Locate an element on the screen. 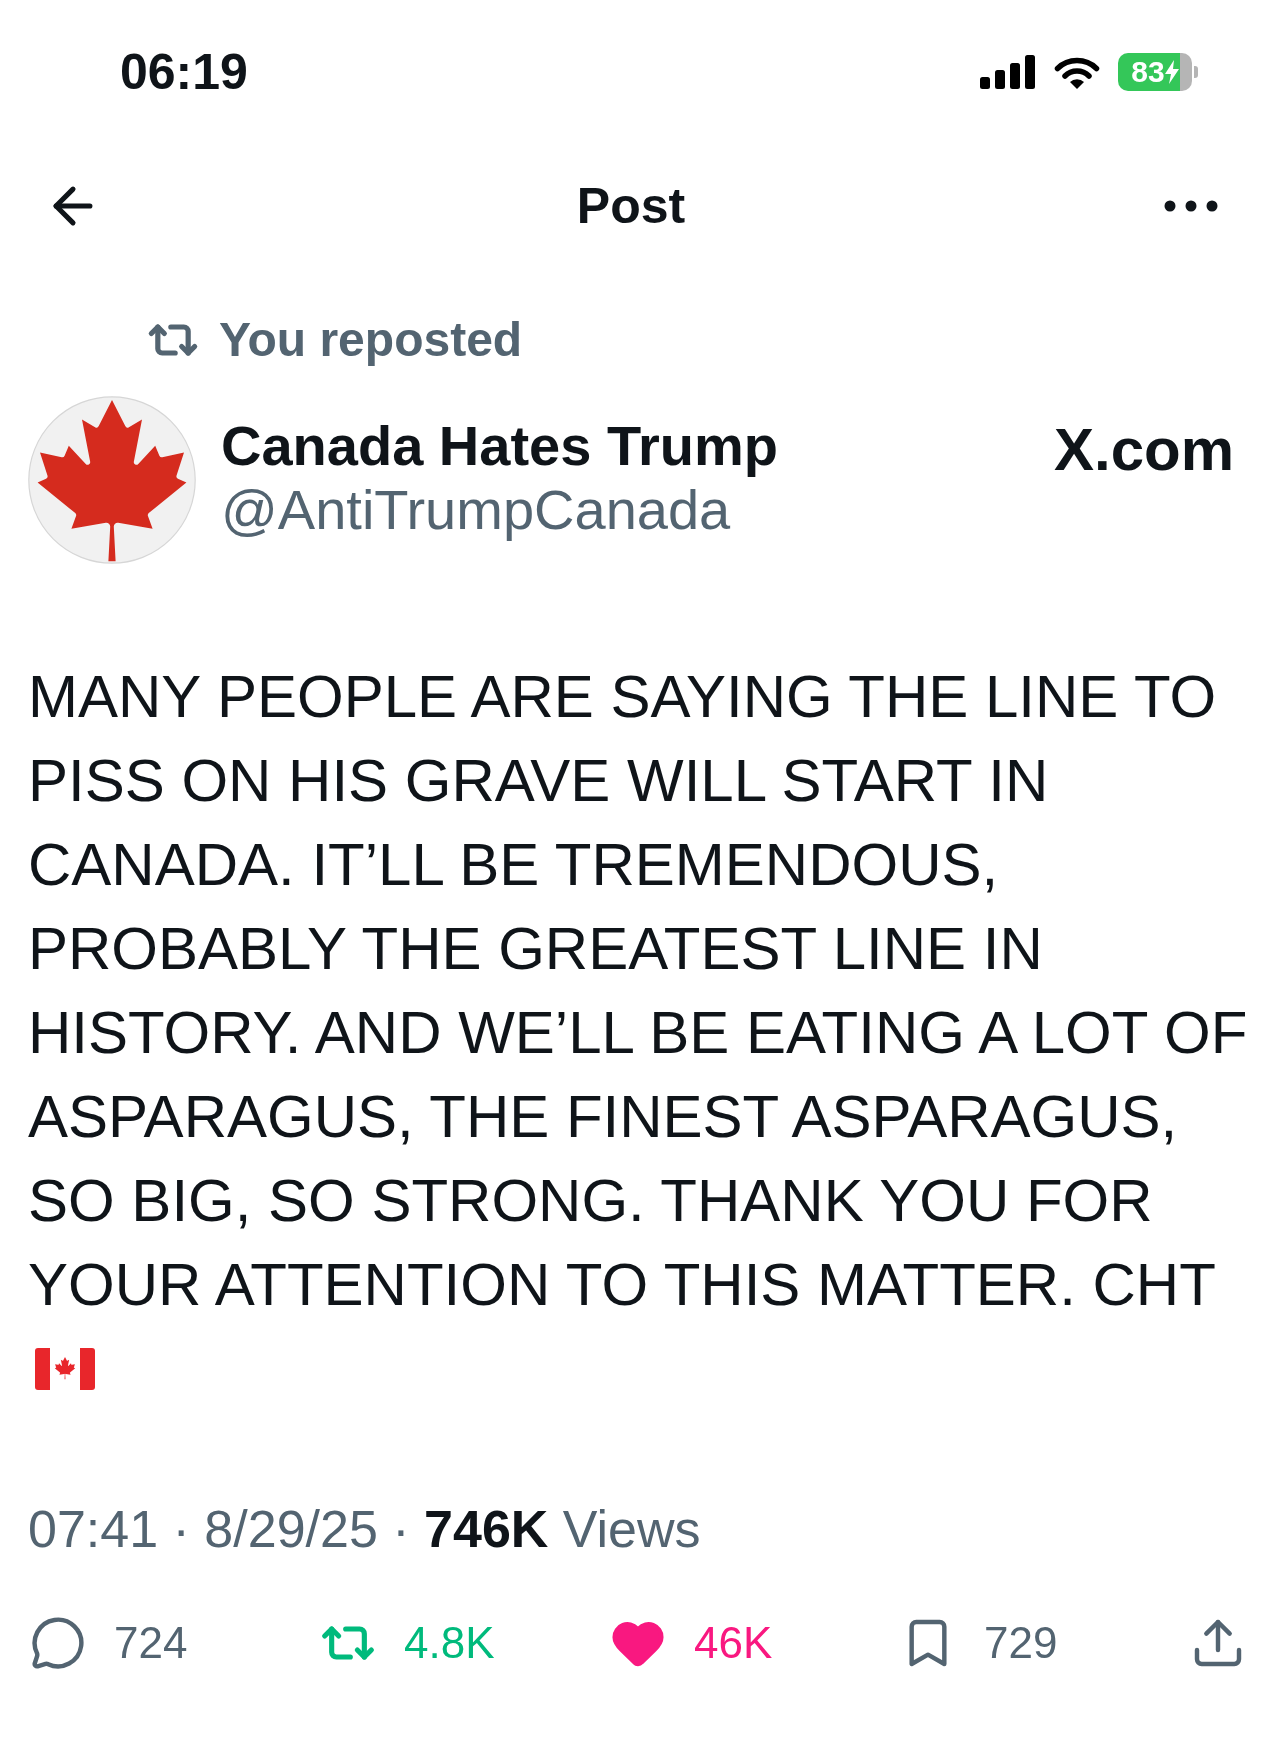 The height and width of the screenshot is (1738, 1284). more-icon is located at coordinates (1191, 206).